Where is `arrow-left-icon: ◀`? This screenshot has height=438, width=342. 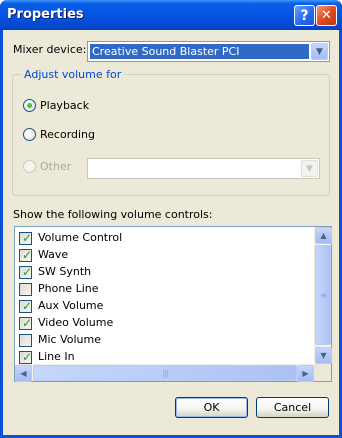 arrow-left-icon: ◀ is located at coordinates (23, 373).